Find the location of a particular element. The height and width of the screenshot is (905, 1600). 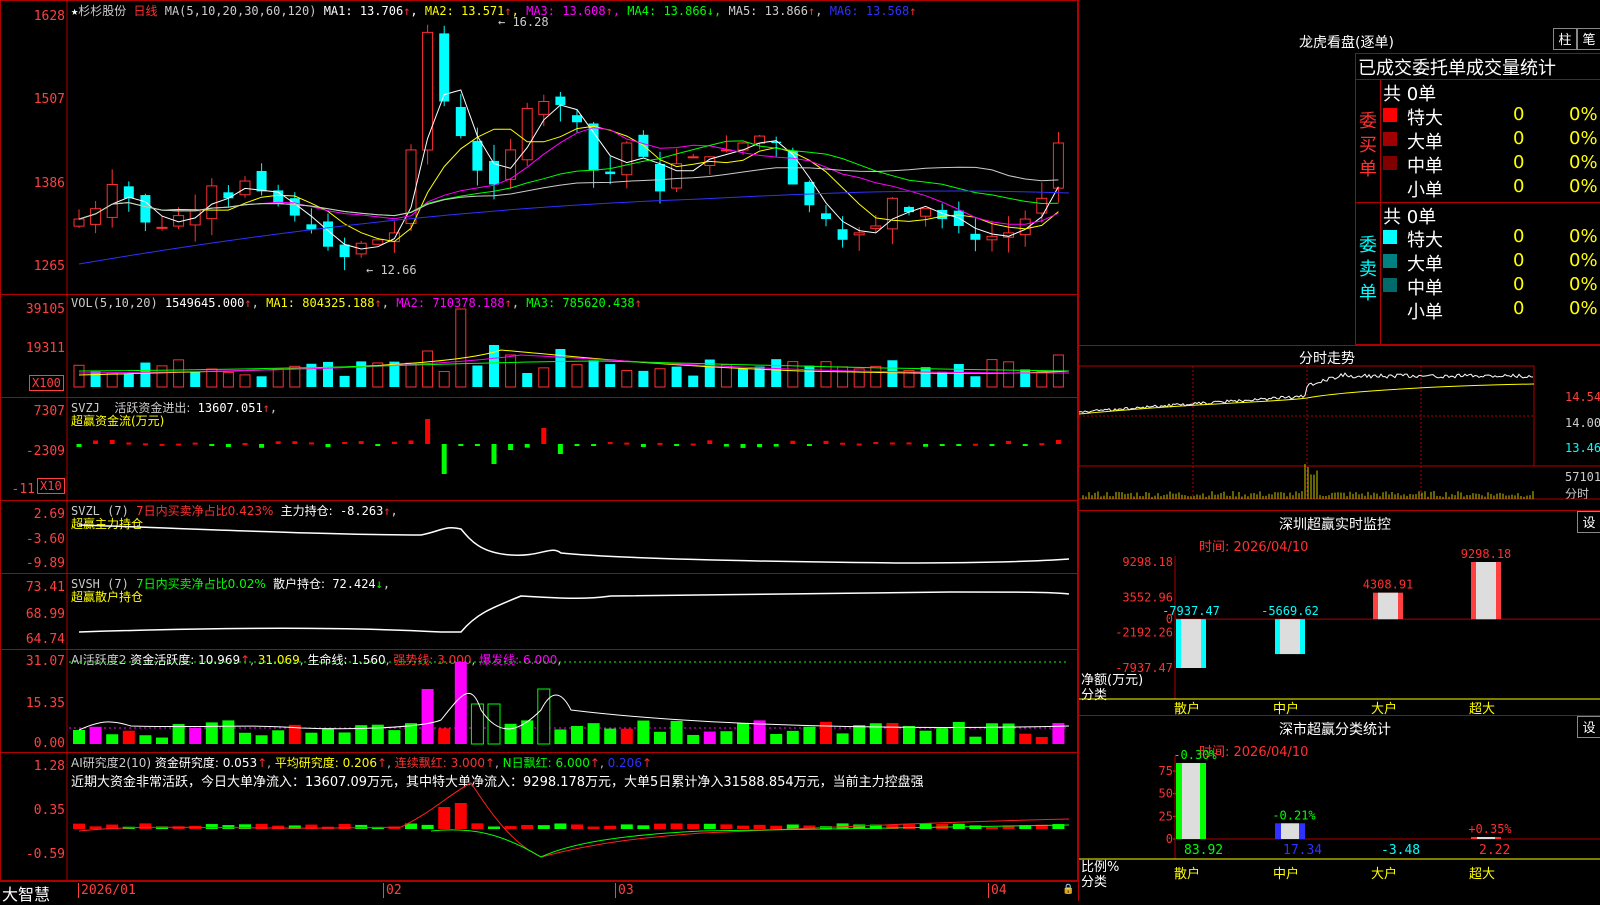

tick-mode-button: 笔 is located at coordinates (1588, 39).